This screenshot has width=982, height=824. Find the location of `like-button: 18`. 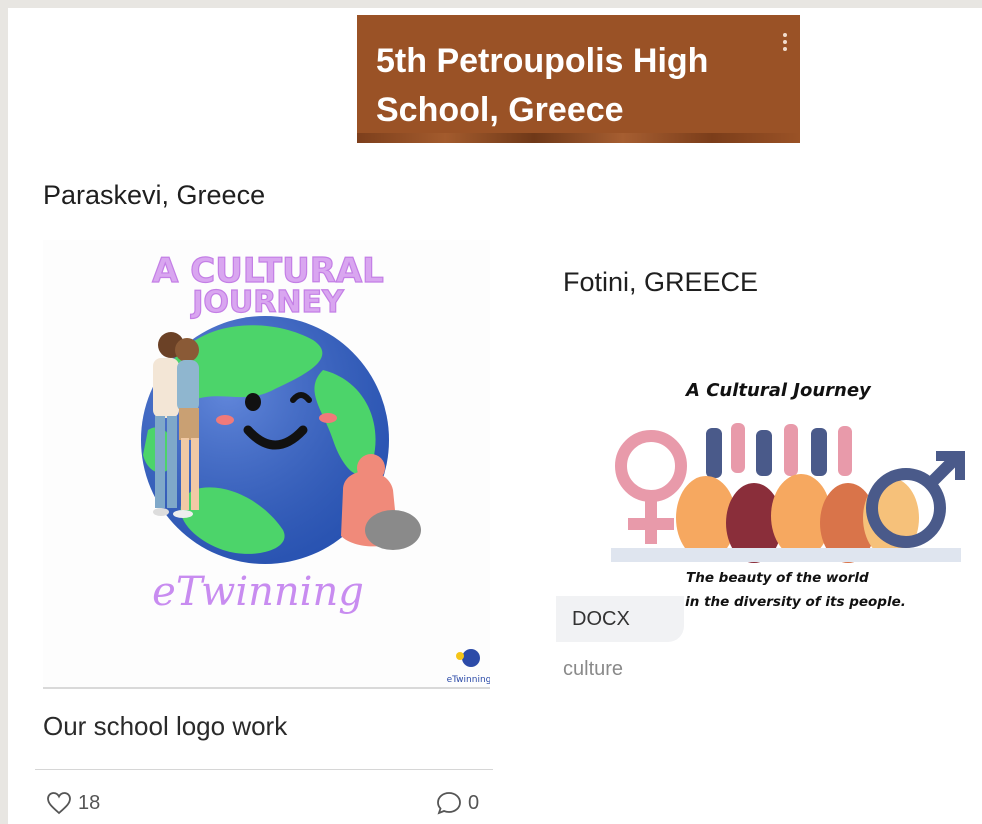

like-button: 18 is located at coordinates (73, 803).